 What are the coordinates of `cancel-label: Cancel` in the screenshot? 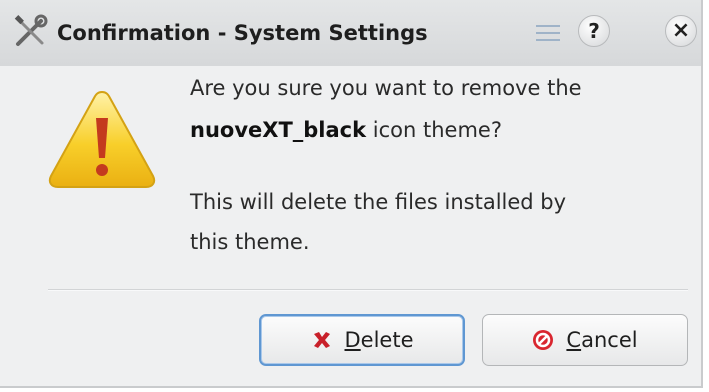 It's located at (601, 340).